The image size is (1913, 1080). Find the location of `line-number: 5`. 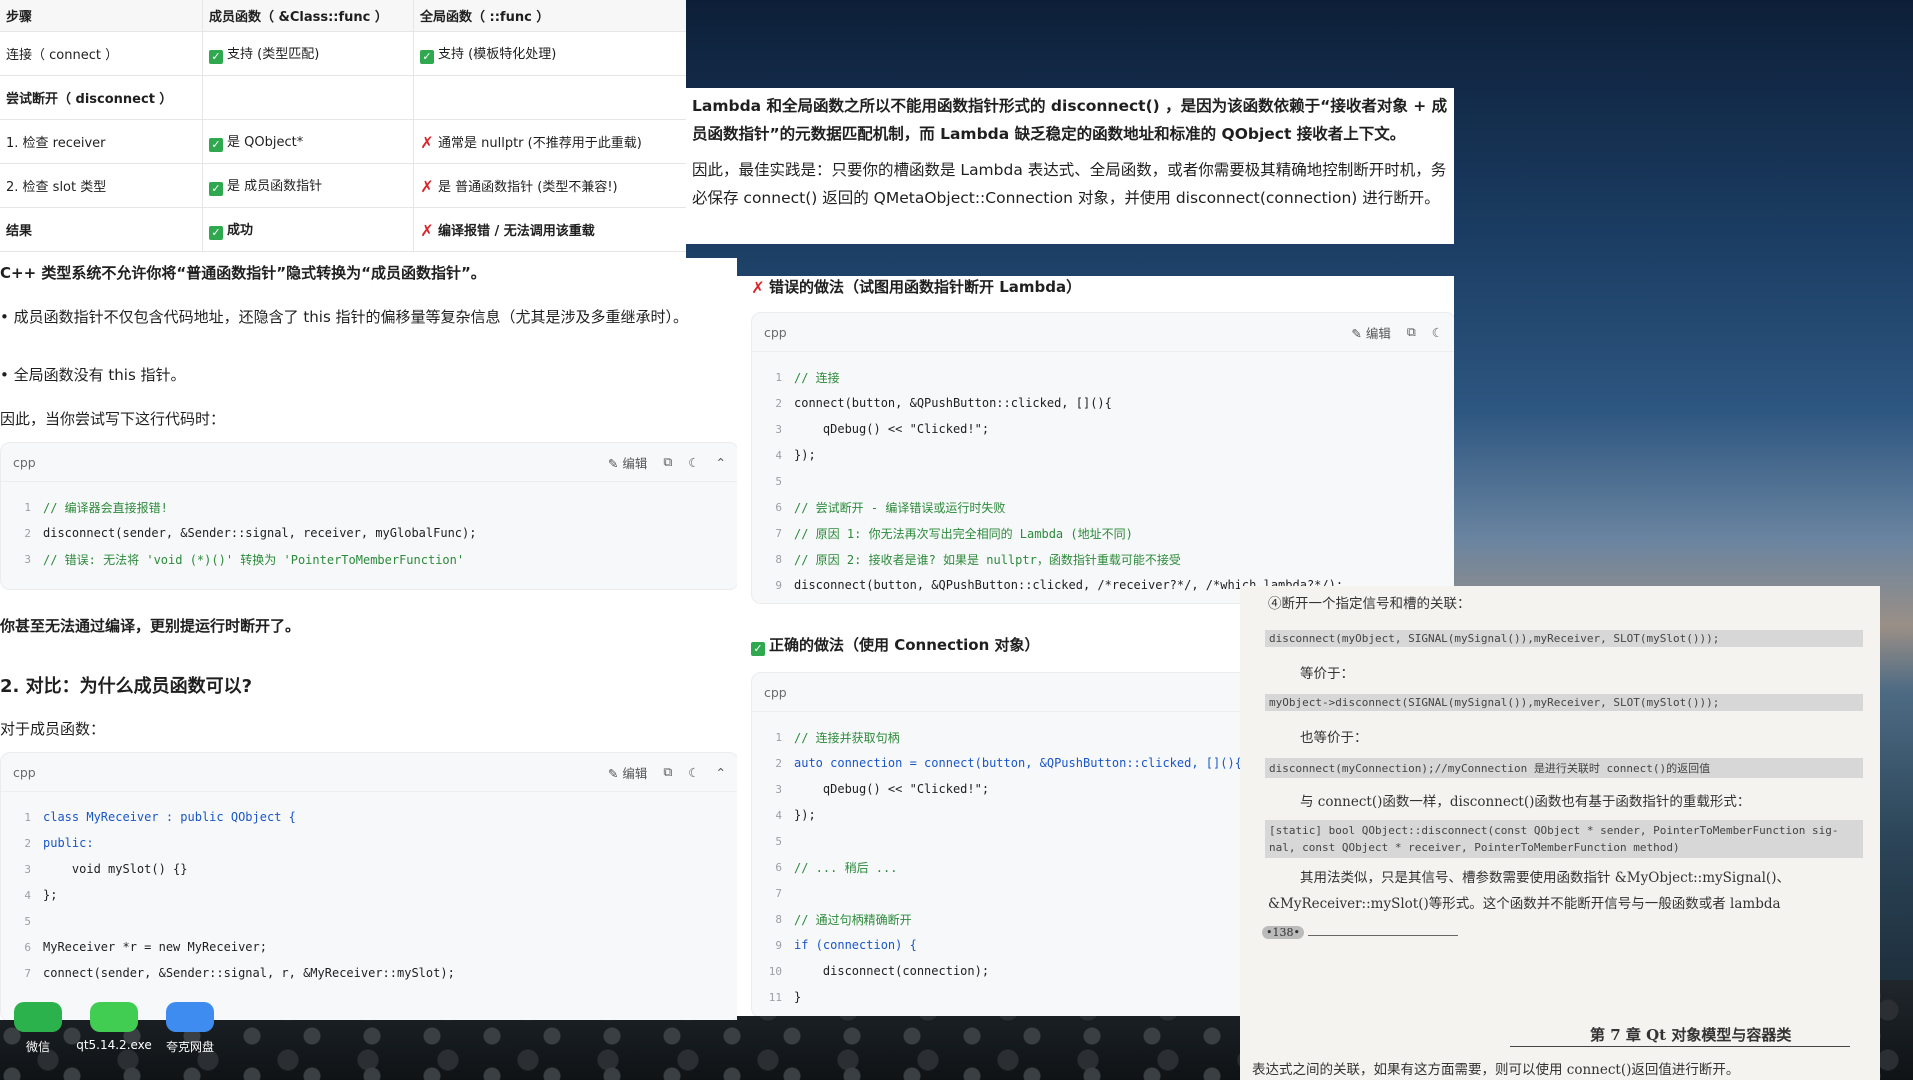

line-number: 5 is located at coordinates (27, 921).